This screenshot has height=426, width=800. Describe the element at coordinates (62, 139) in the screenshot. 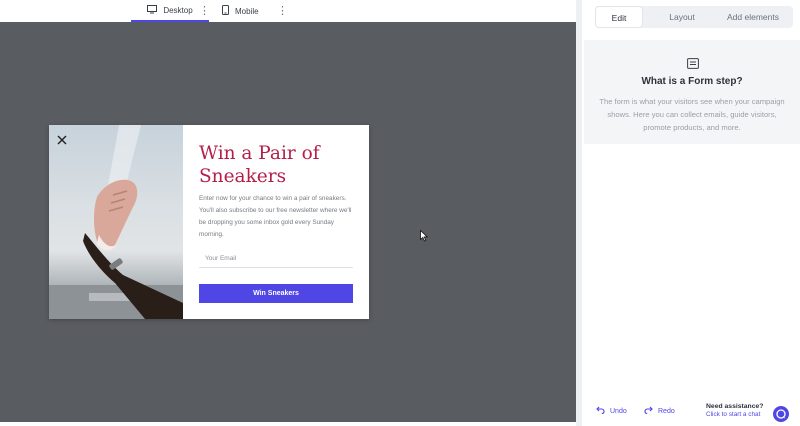

I see `close-icon` at that location.